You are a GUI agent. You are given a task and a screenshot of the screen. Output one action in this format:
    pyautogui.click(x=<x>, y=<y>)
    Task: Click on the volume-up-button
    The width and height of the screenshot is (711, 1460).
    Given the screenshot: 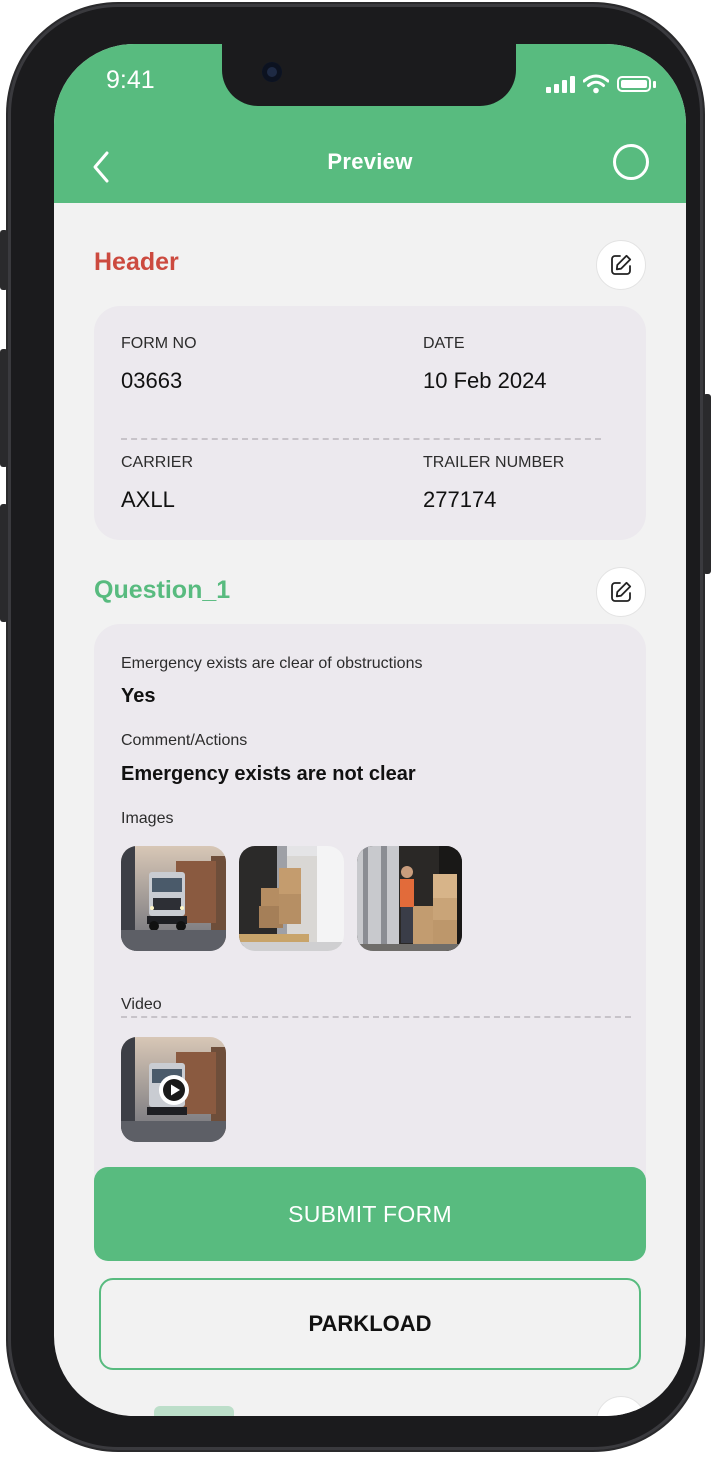 What is the action you would take?
    pyautogui.click(x=4, y=408)
    